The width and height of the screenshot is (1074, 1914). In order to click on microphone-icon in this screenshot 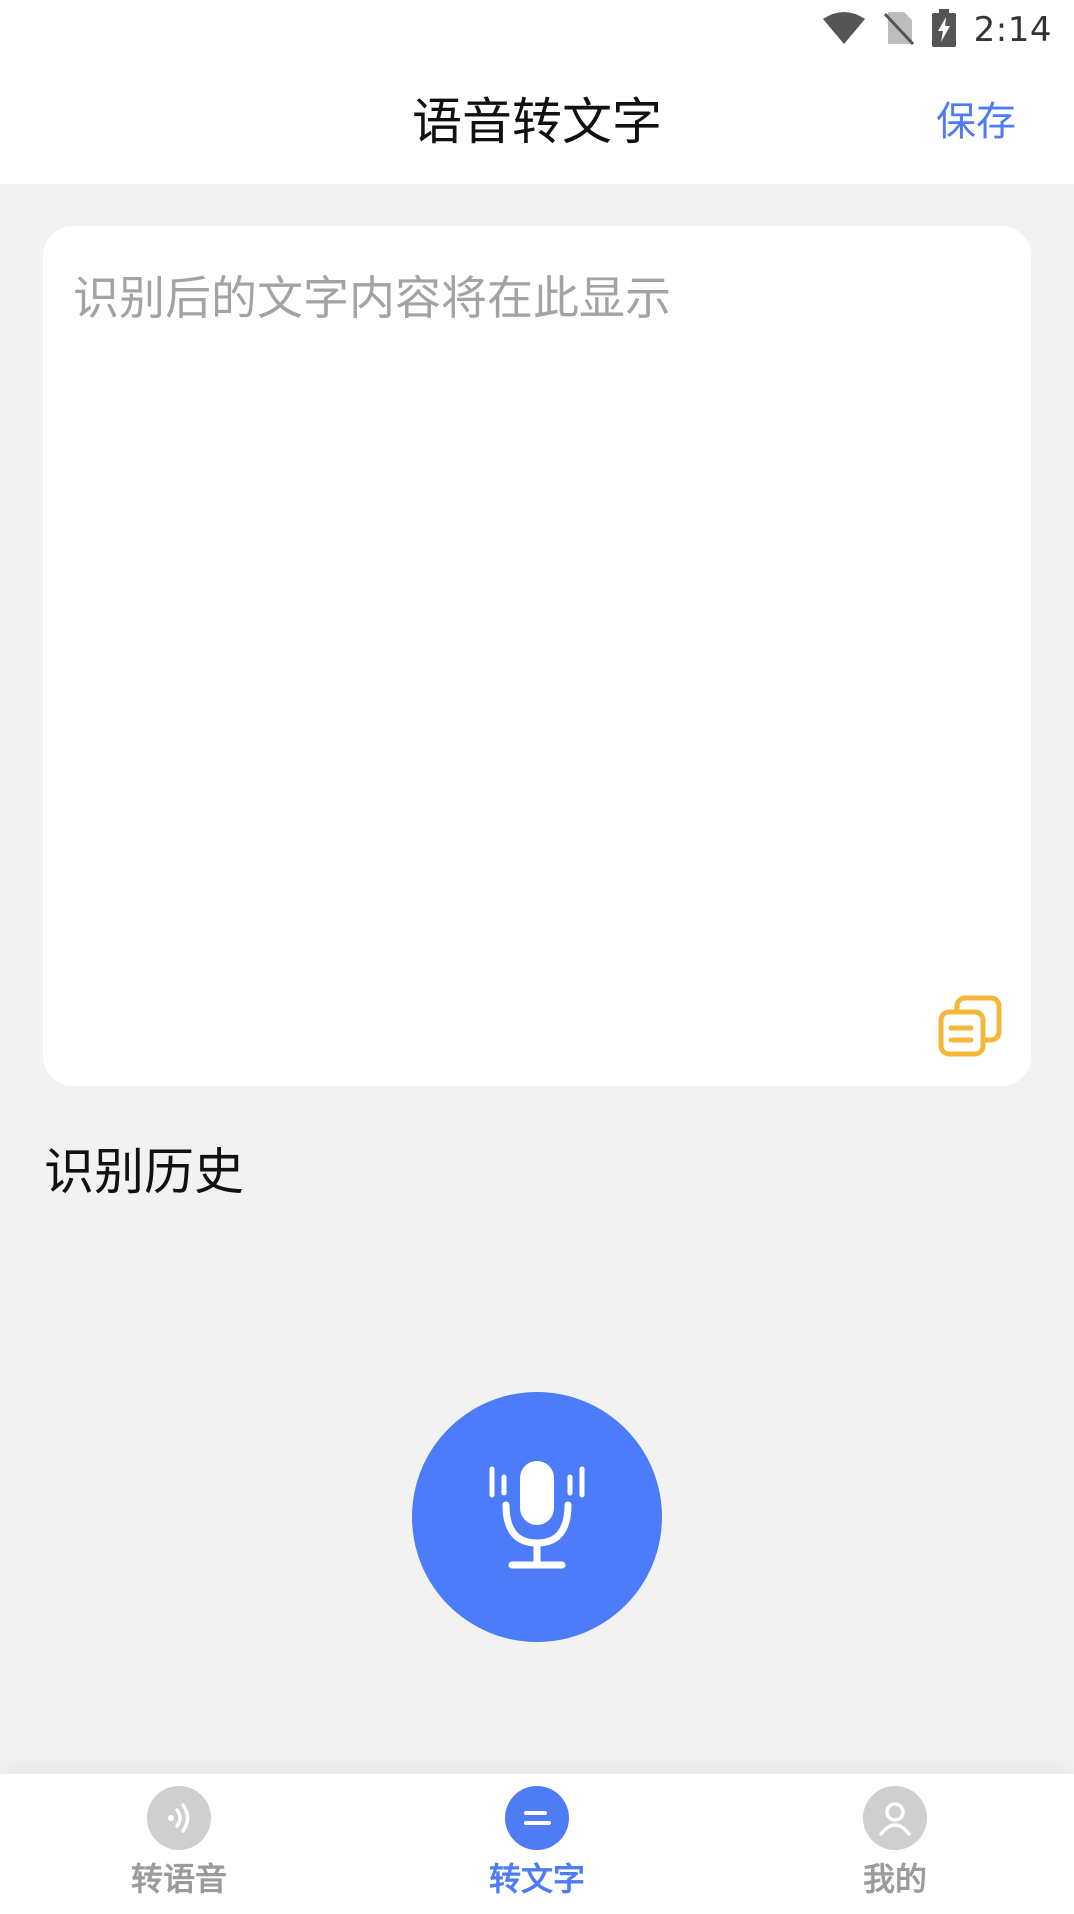, I will do `click(537, 1517)`.